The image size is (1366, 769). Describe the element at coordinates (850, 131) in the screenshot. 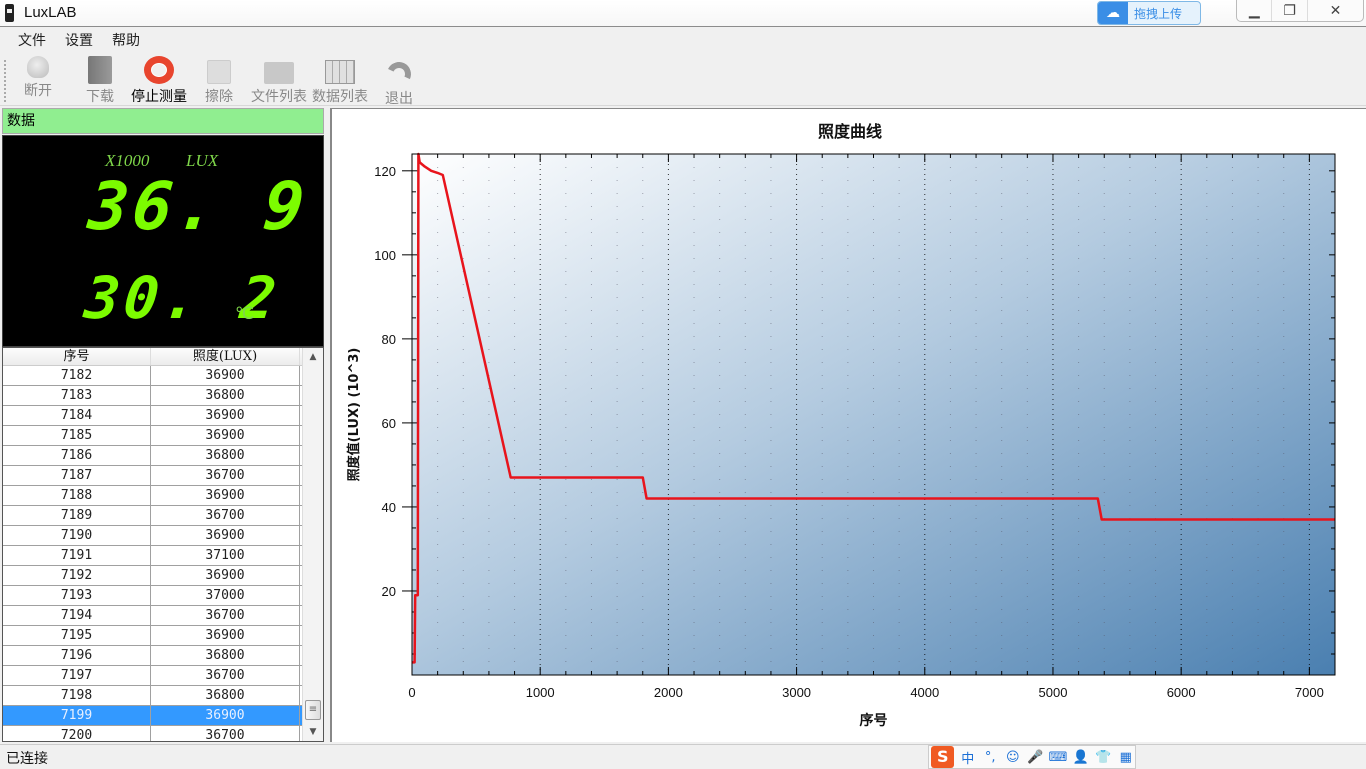

I see `chart-title: 照度曲线` at that location.